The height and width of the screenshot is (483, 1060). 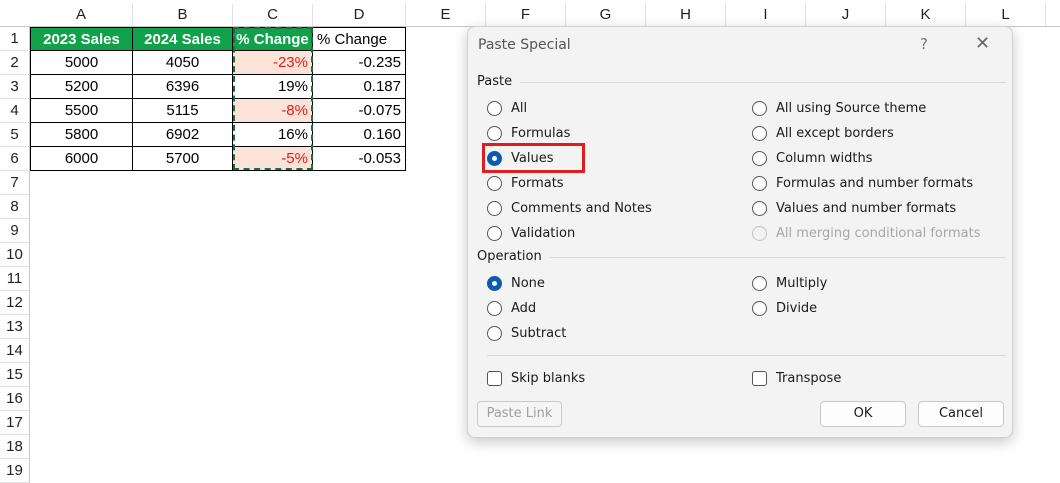 What do you see at coordinates (519, 108) in the screenshot?
I see `radio-label: All` at bounding box center [519, 108].